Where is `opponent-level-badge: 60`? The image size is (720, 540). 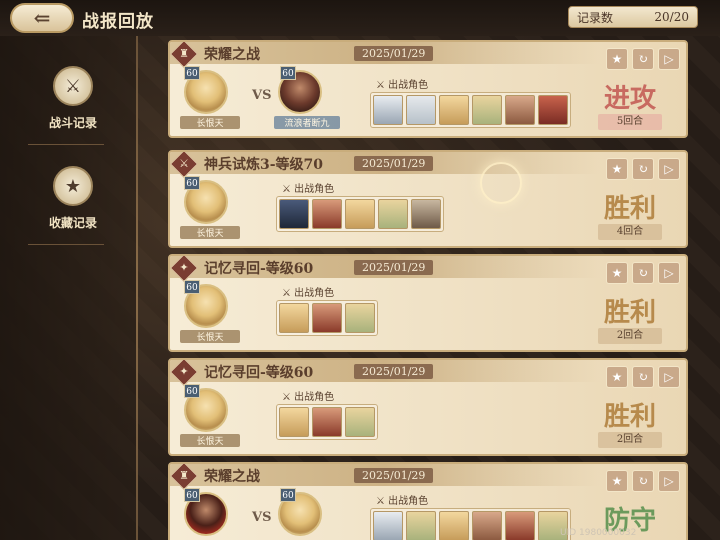 opponent-level-badge: 60 is located at coordinates (288, 73).